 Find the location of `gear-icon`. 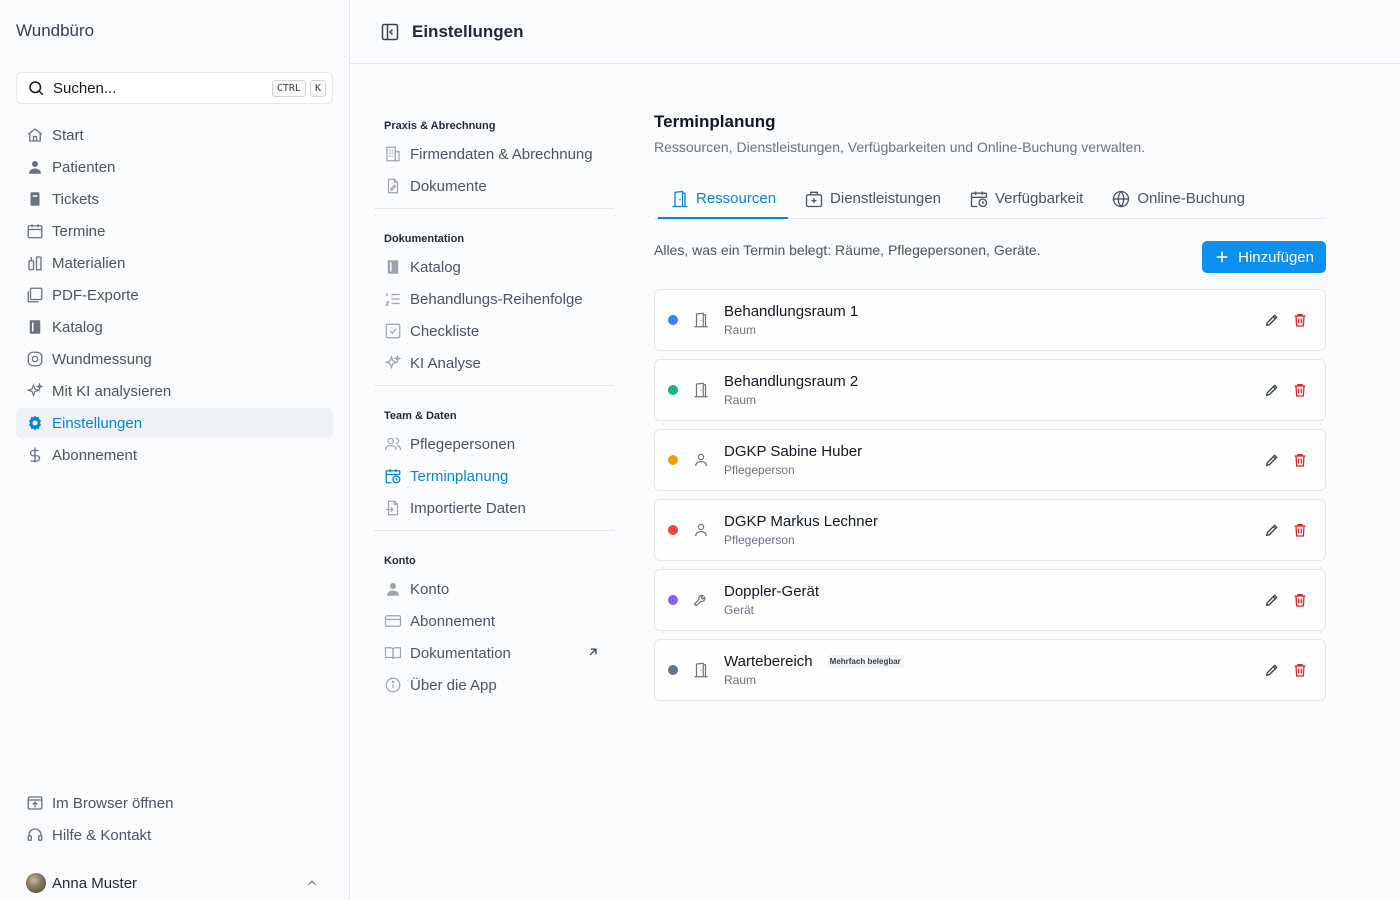

gear-icon is located at coordinates (35, 423).